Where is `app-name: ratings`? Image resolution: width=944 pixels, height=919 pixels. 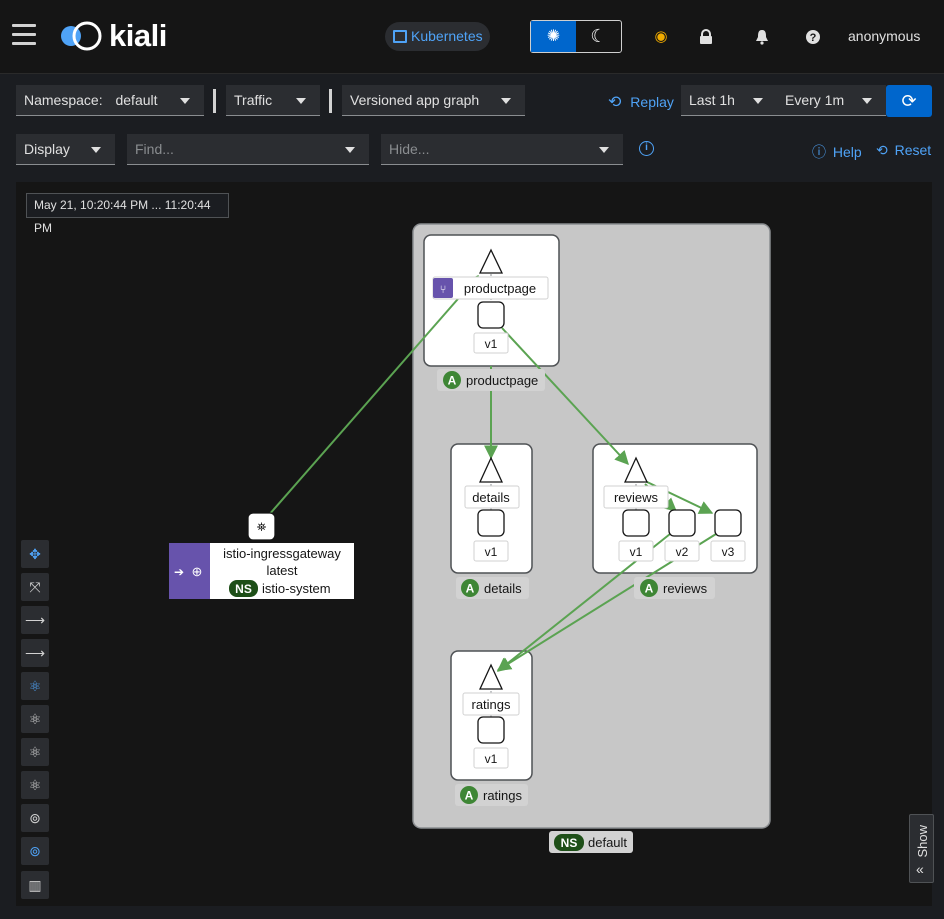
app-name: ratings is located at coordinates (503, 795).